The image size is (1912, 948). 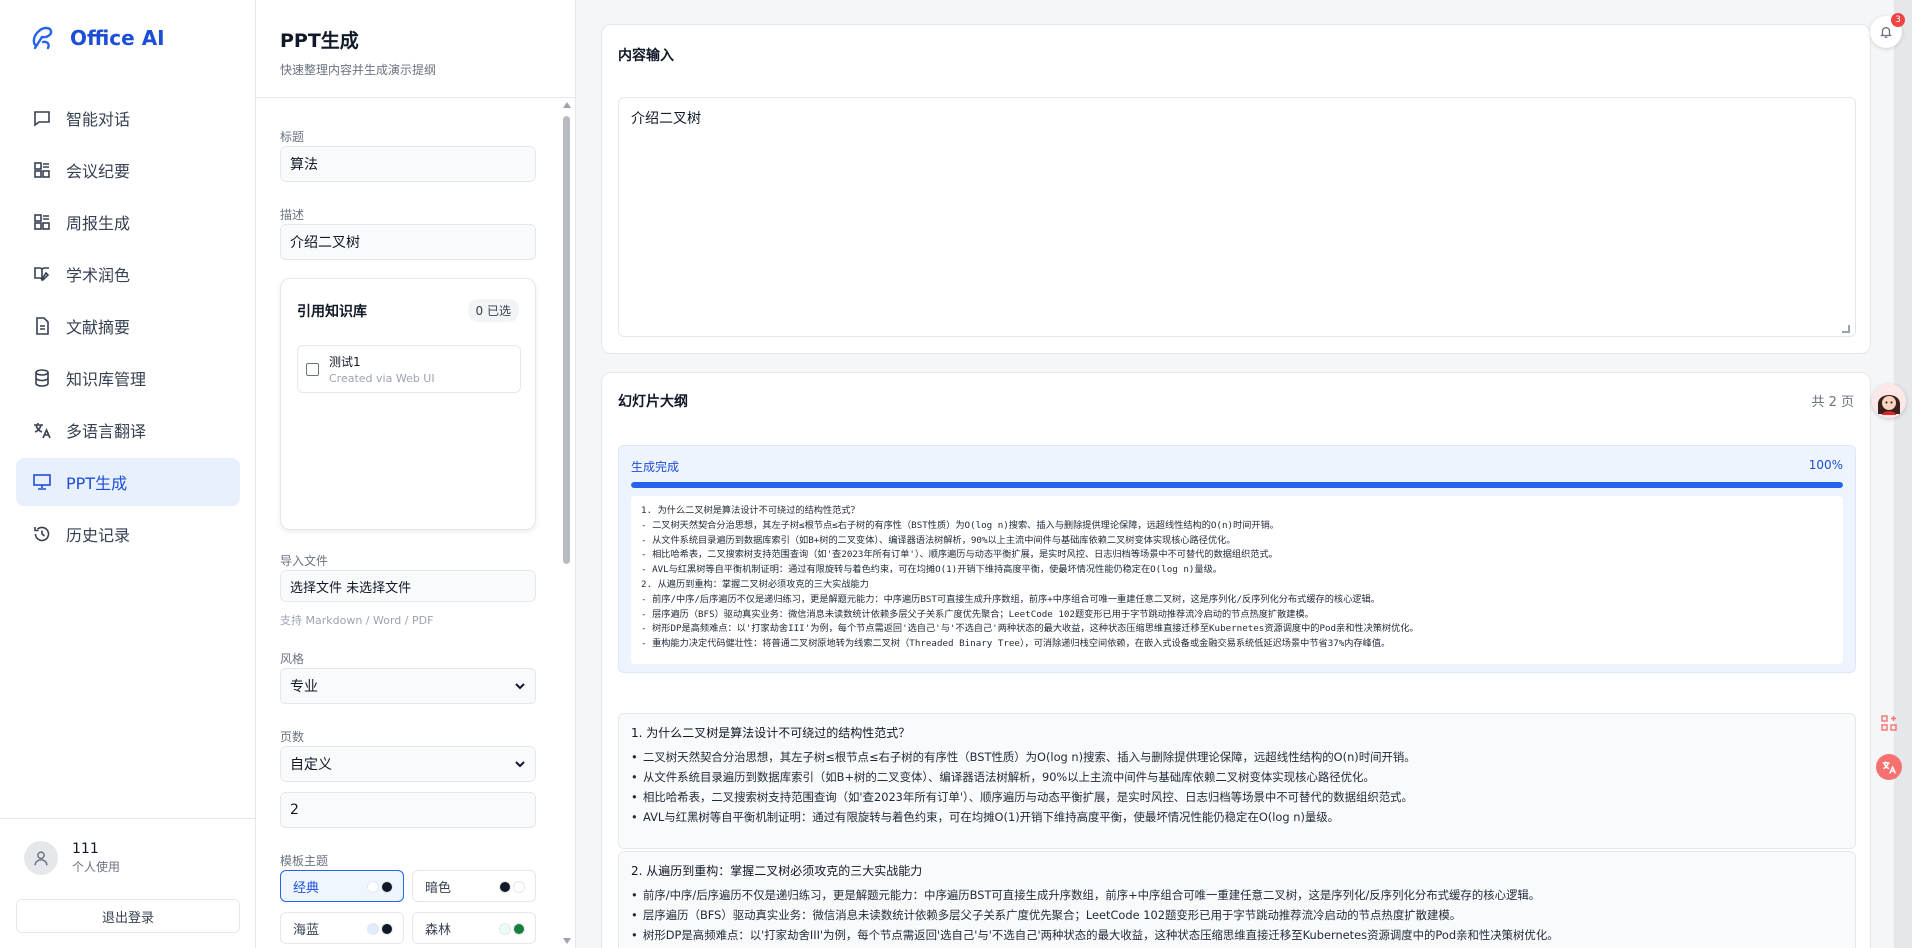 I want to click on sidebar-item-knowledge: 知识库管理, so click(x=128, y=378).